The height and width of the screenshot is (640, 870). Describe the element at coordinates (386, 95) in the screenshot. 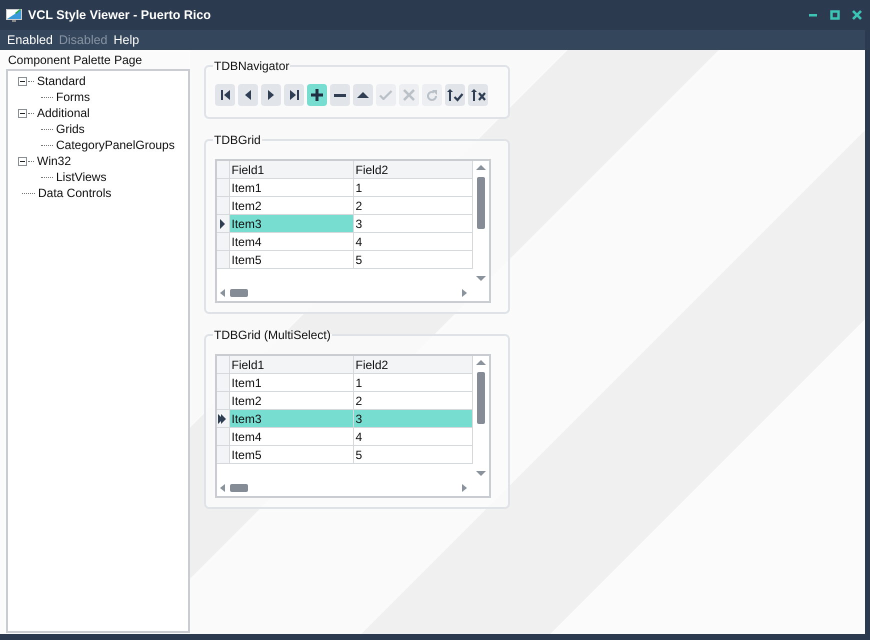

I see `checkmark-icon` at that location.